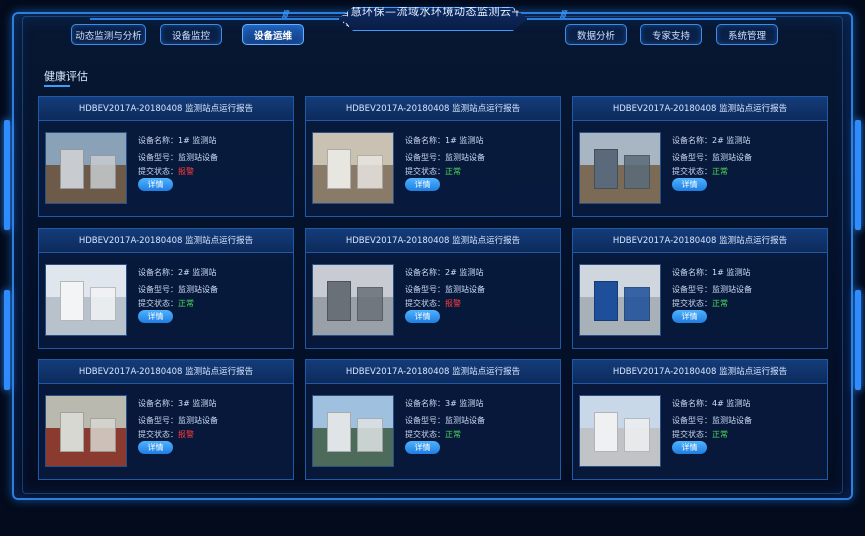 The height and width of the screenshot is (536, 865). What do you see at coordinates (108, 34) in the screenshot?
I see `nav-dynamic-monitoring: 动态监测与分析` at bounding box center [108, 34].